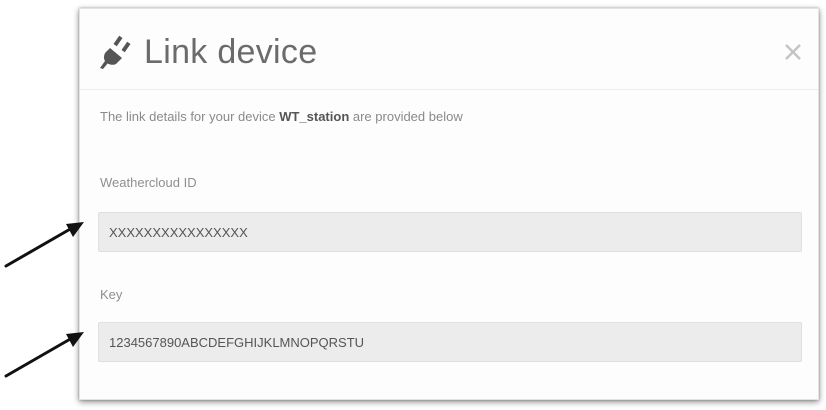 The height and width of the screenshot is (410, 826). I want to click on close-icon, so click(793, 52).